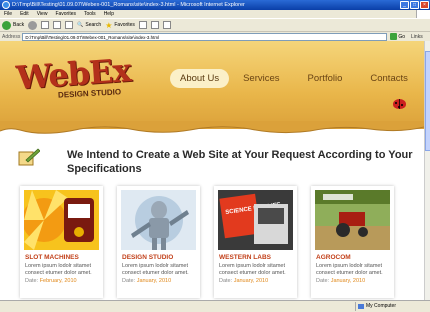 The width and height of the screenshot is (430, 312). What do you see at coordinates (33, 25) in the screenshot?
I see `forward-button` at bounding box center [33, 25].